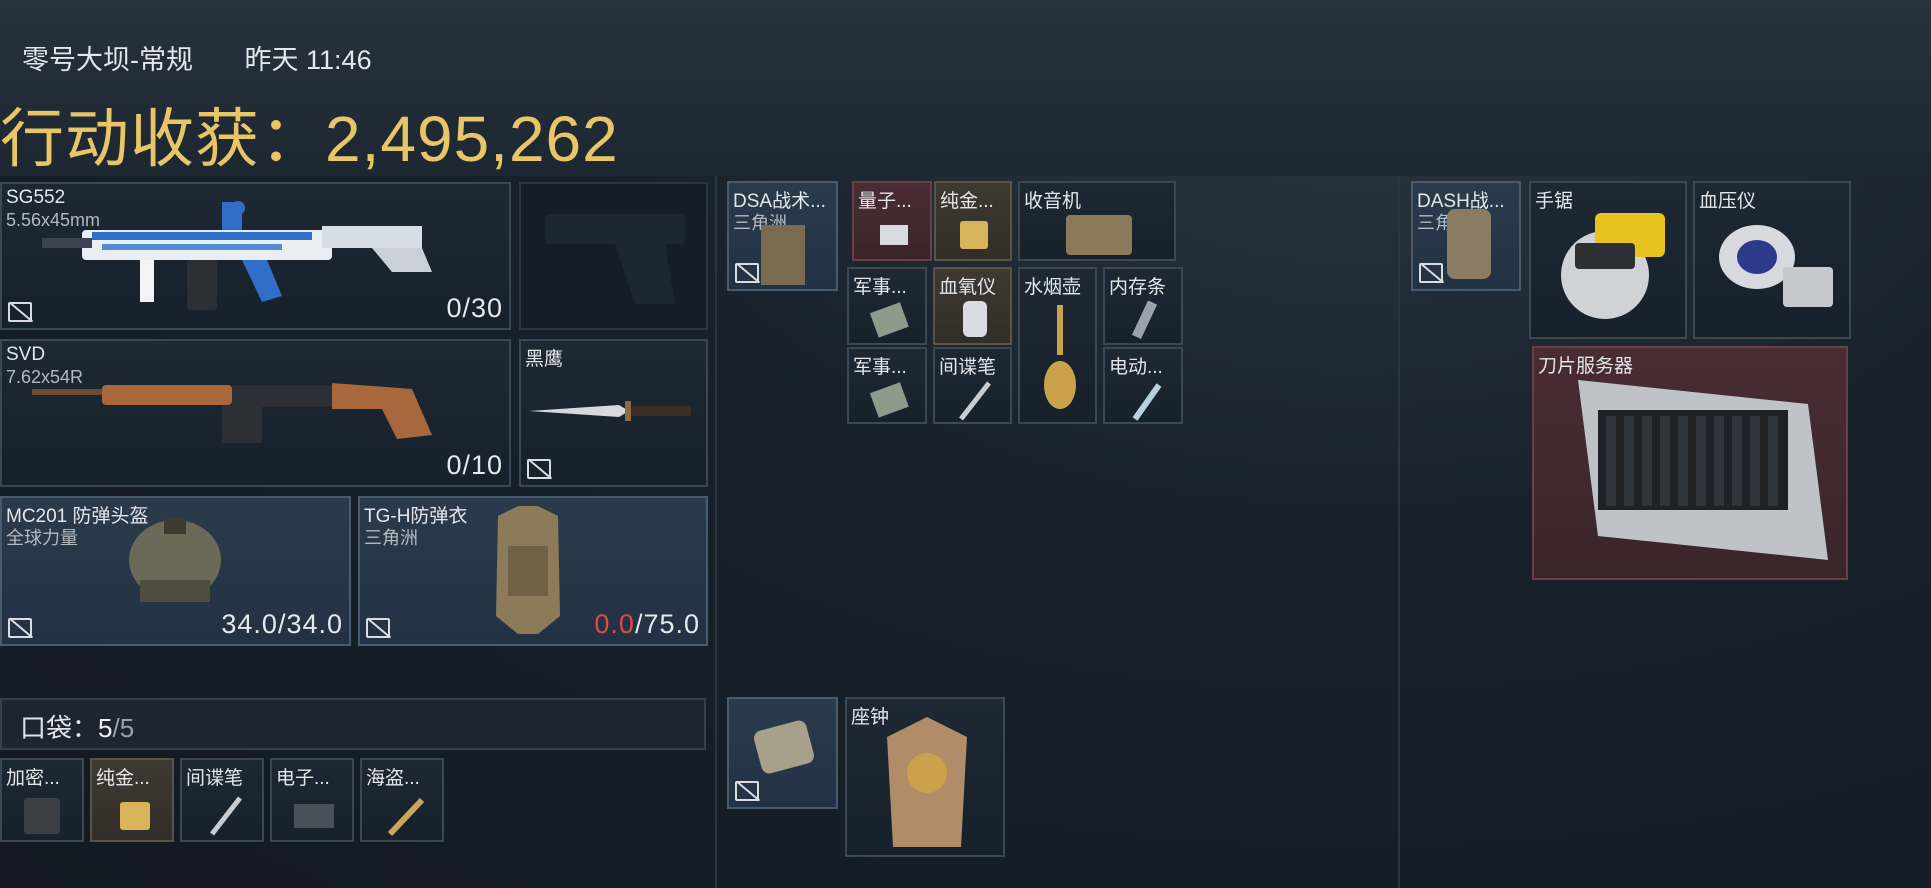 This screenshot has width=1931, height=888. Describe the element at coordinates (975, 319) in the screenshot. I see `oximeter-icon` at that location.